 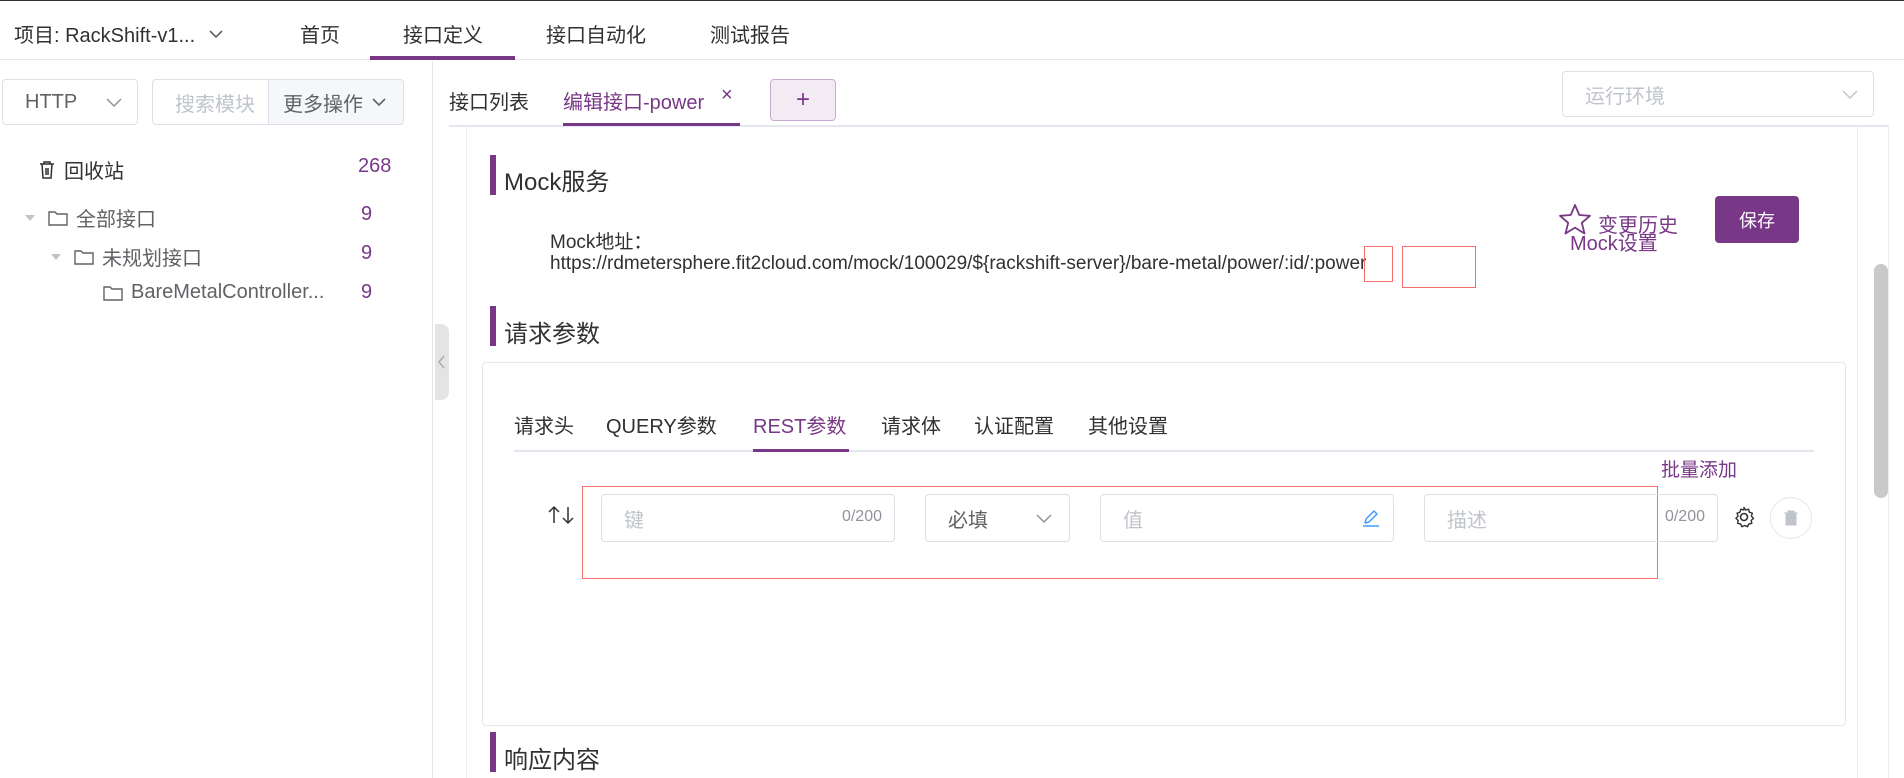 What do you see at coordinates (801, 450) in the screenshot?
I see `request-tab-active-indicator` at bounding box center [801, 450].